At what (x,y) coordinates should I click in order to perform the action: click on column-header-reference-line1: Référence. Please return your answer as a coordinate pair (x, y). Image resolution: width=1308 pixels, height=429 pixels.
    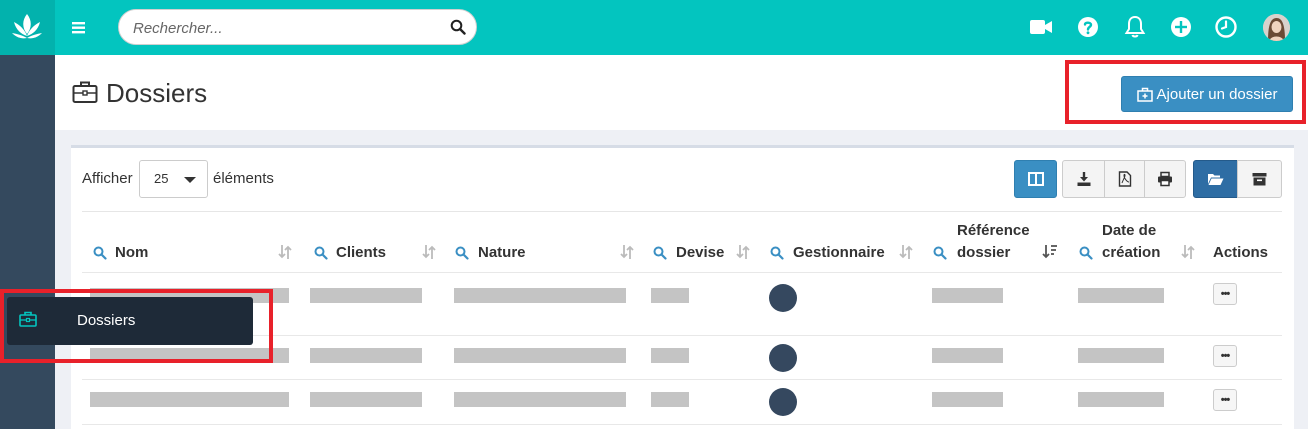
    Looking at the image, I should click on (993, 231).